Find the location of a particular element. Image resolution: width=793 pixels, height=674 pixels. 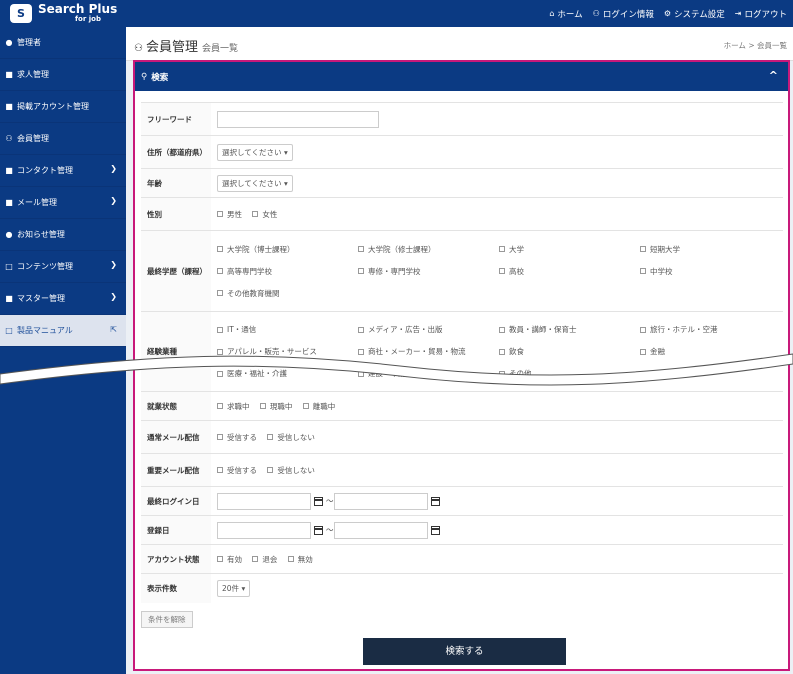

freeword-label: フリーワード is located at coordinates (176, 119).